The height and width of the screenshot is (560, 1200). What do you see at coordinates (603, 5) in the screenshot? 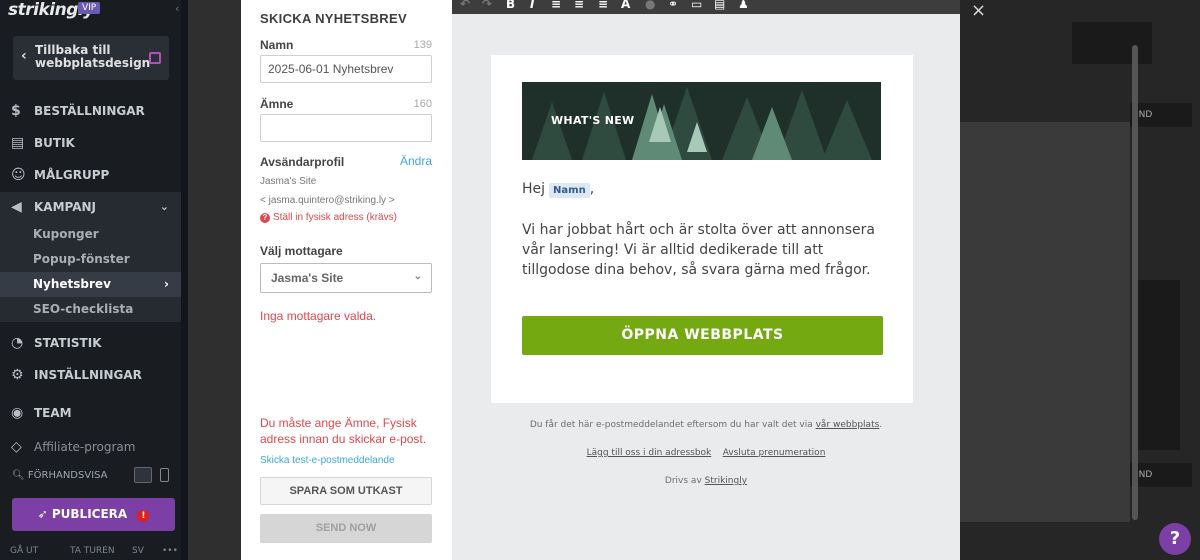
I see `align-right-icon: ≡` at bounding box center [603, 5].